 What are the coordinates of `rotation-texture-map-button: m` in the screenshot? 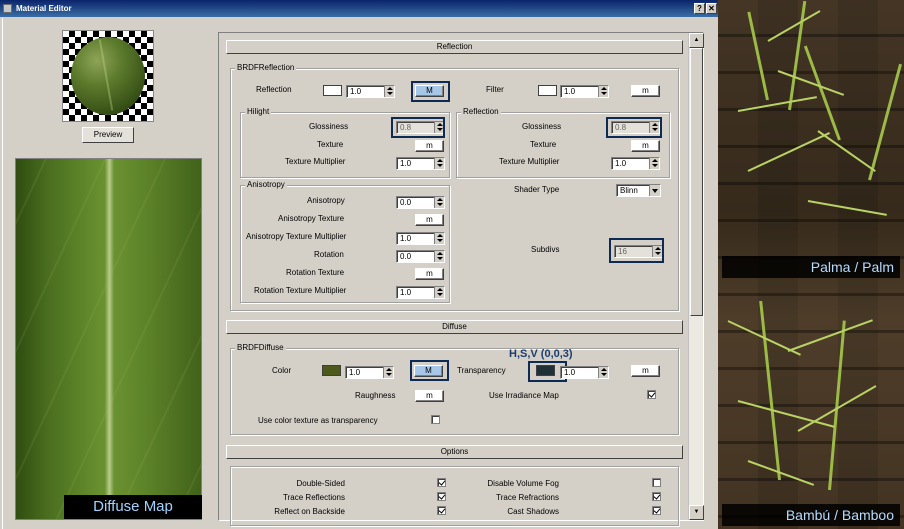 It's located at (429, 274).